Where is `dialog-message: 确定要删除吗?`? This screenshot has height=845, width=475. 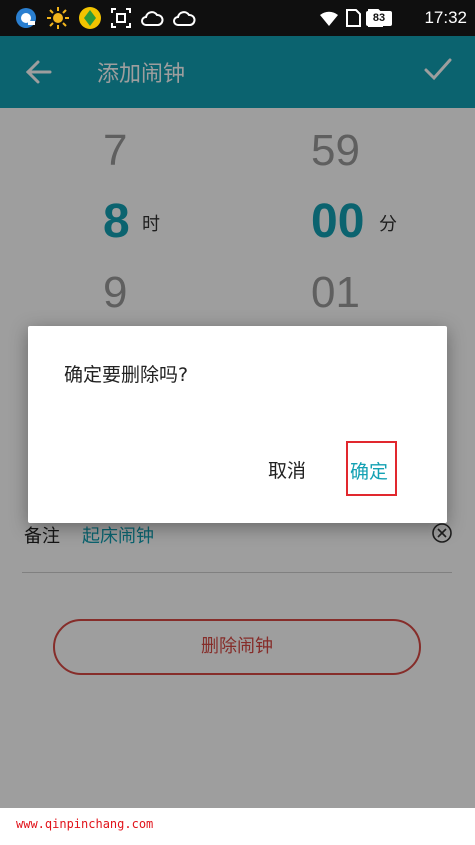 dialog-message: 确定要删除吗? is located at coordinates (126, 375).